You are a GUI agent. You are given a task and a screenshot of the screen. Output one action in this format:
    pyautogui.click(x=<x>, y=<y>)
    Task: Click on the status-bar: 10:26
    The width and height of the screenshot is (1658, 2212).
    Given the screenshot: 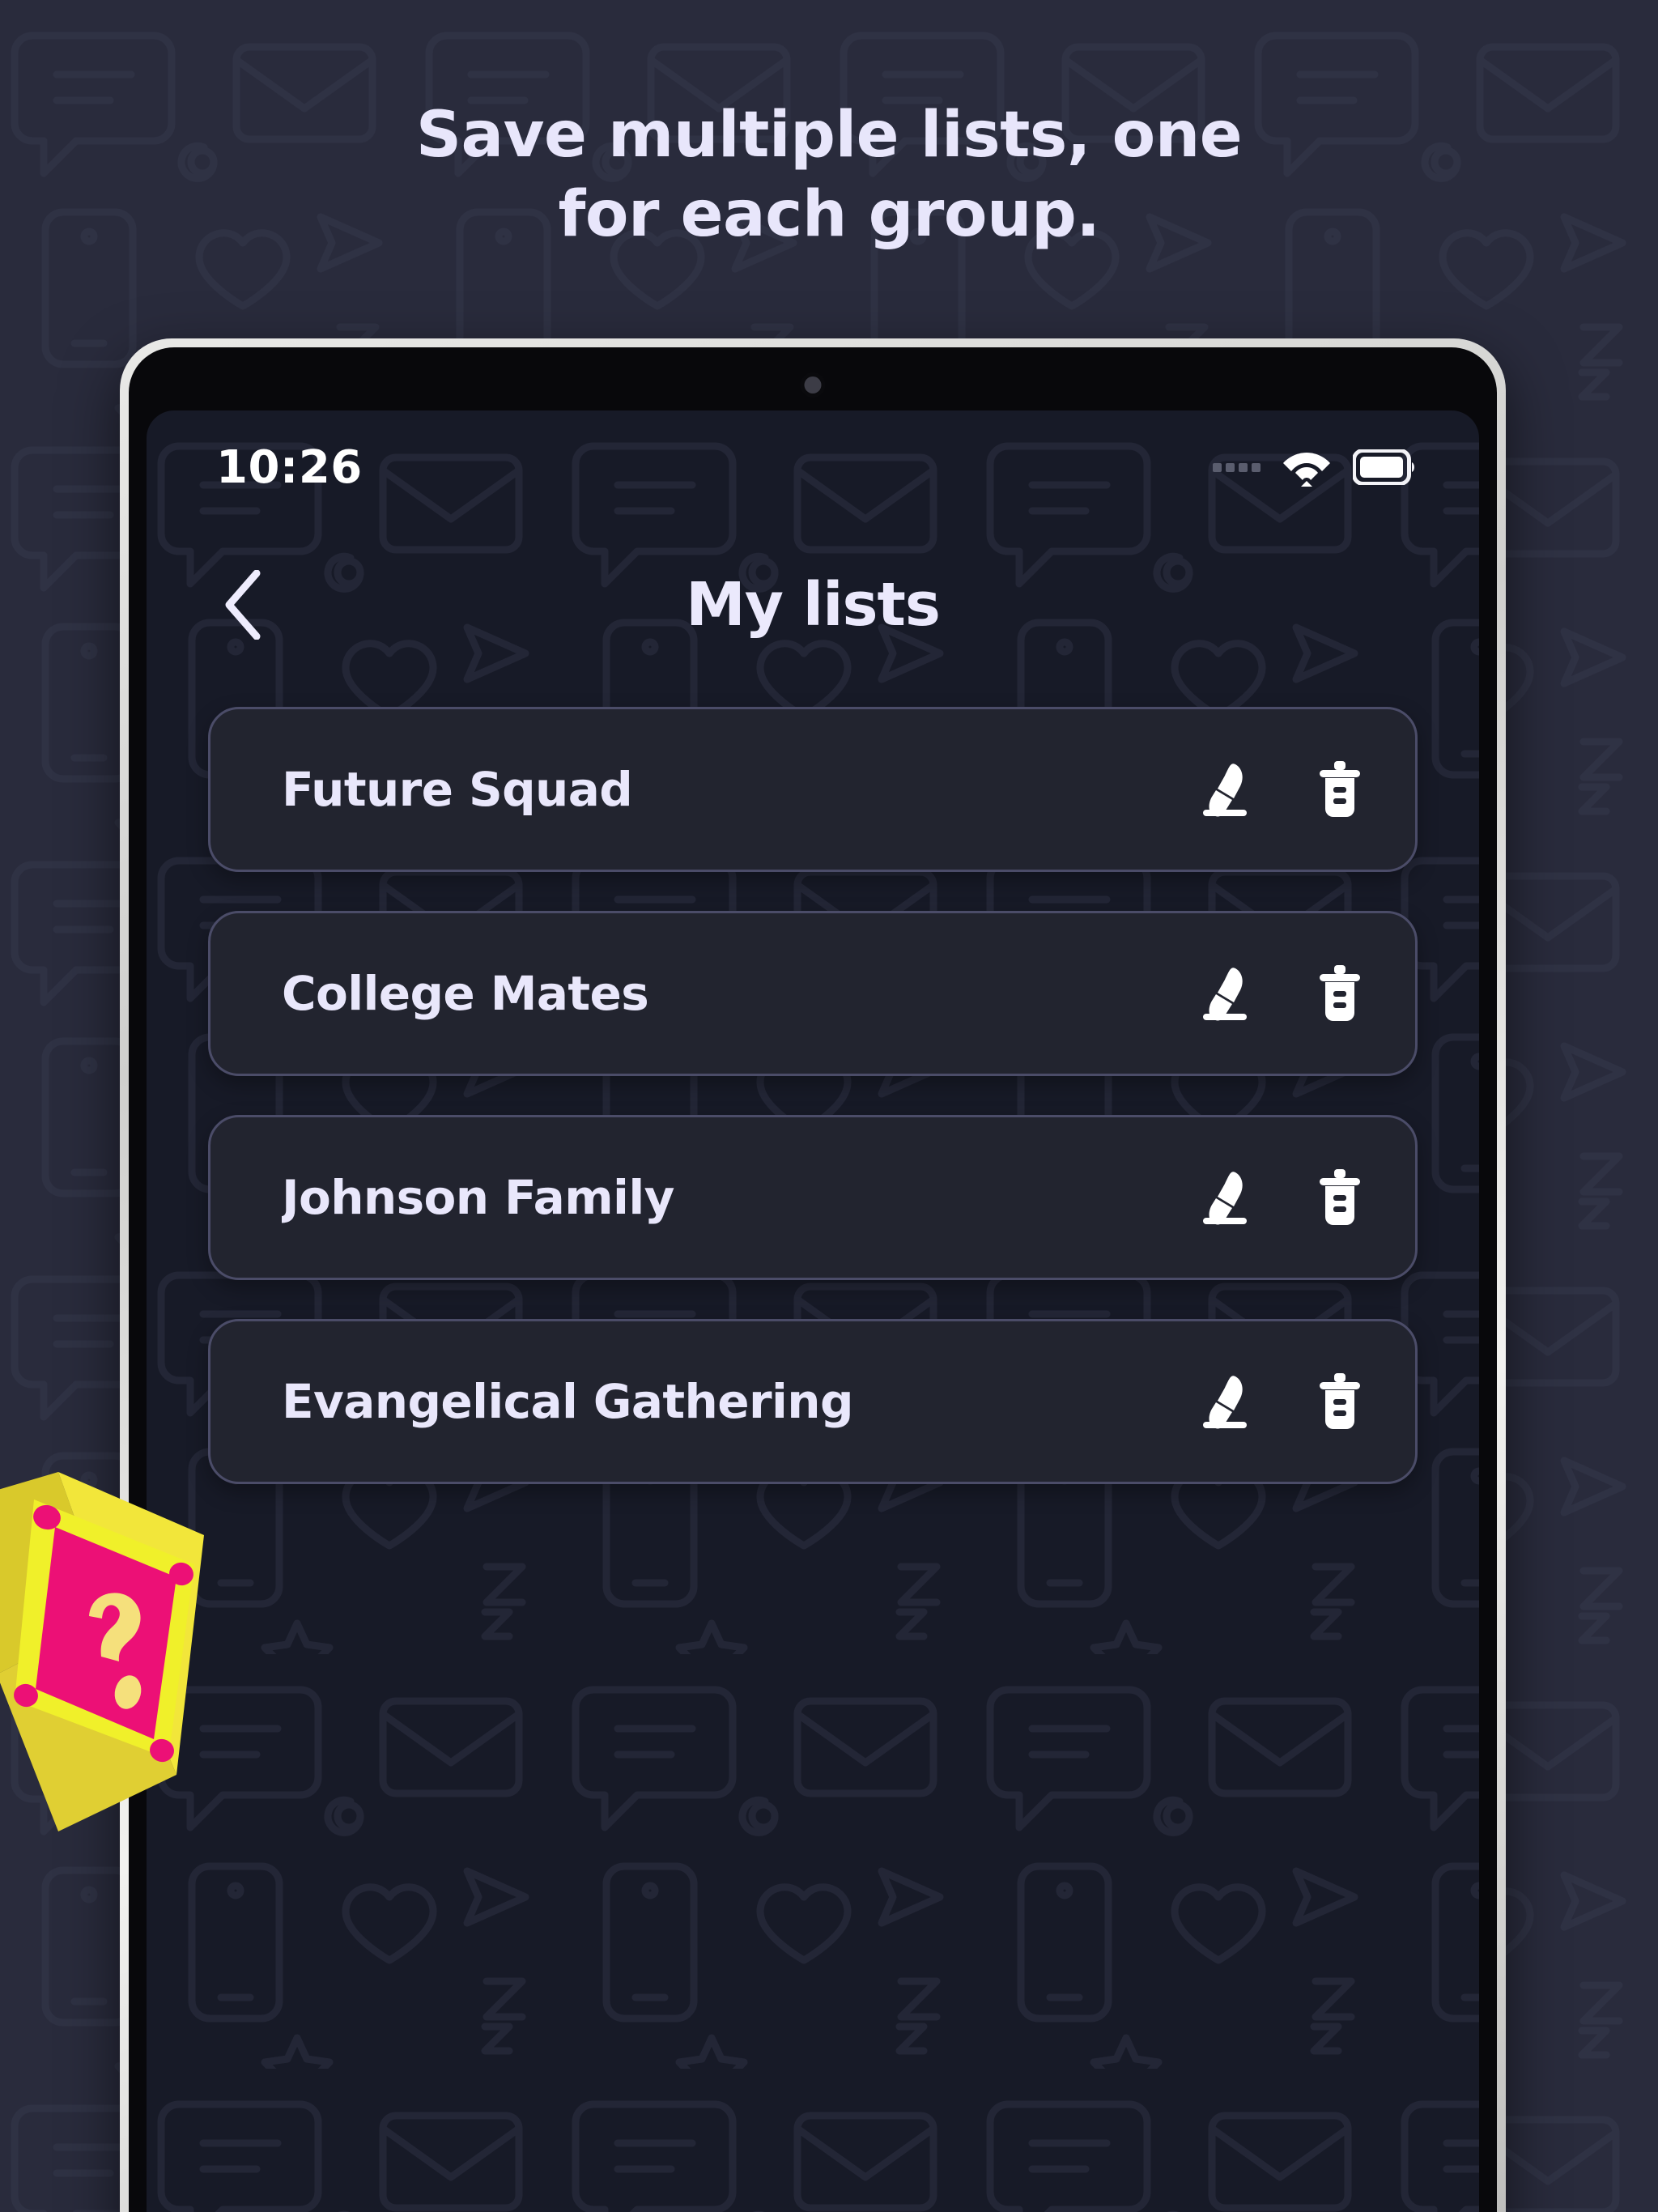 What is the action you would take?
    pyautogui.click(x=813, y=467)
    